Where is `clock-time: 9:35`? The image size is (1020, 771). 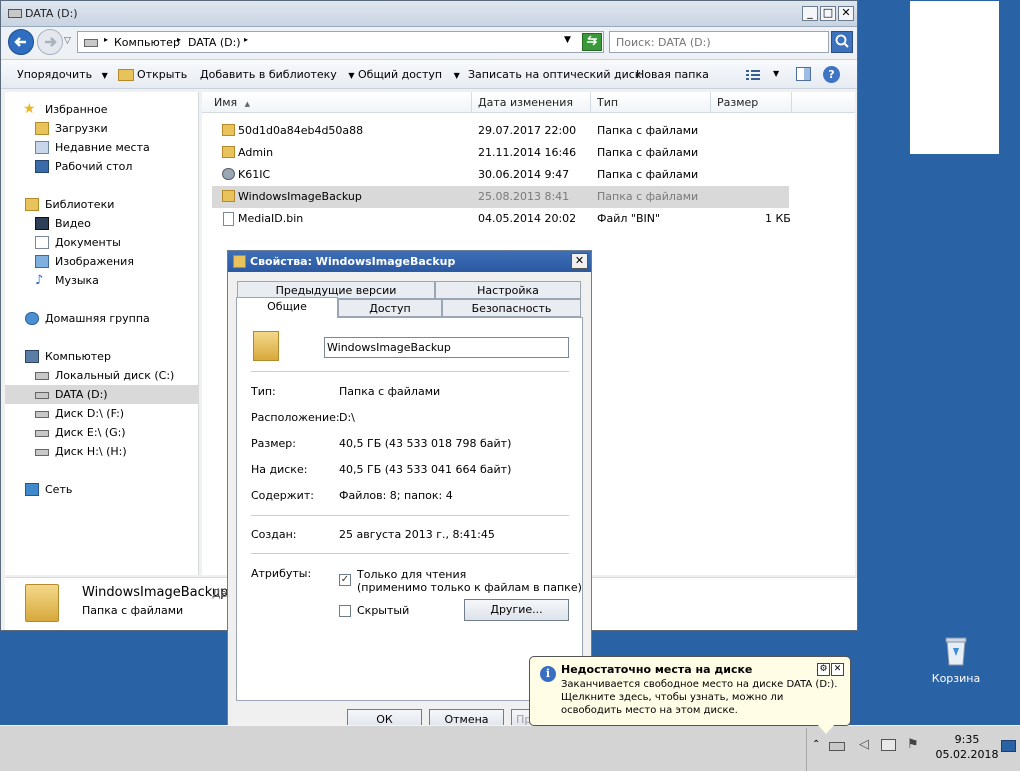
clock-time: 9:35 is located at coordinates (967, 739).